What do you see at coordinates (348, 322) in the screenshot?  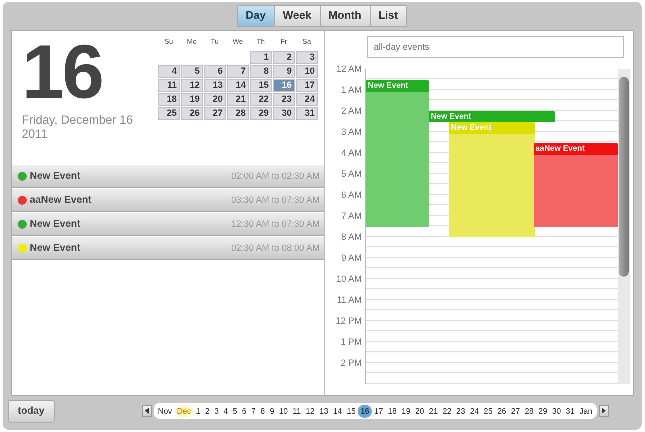 I see `hour-label: 12 PM` at bounding box center [348, 322].